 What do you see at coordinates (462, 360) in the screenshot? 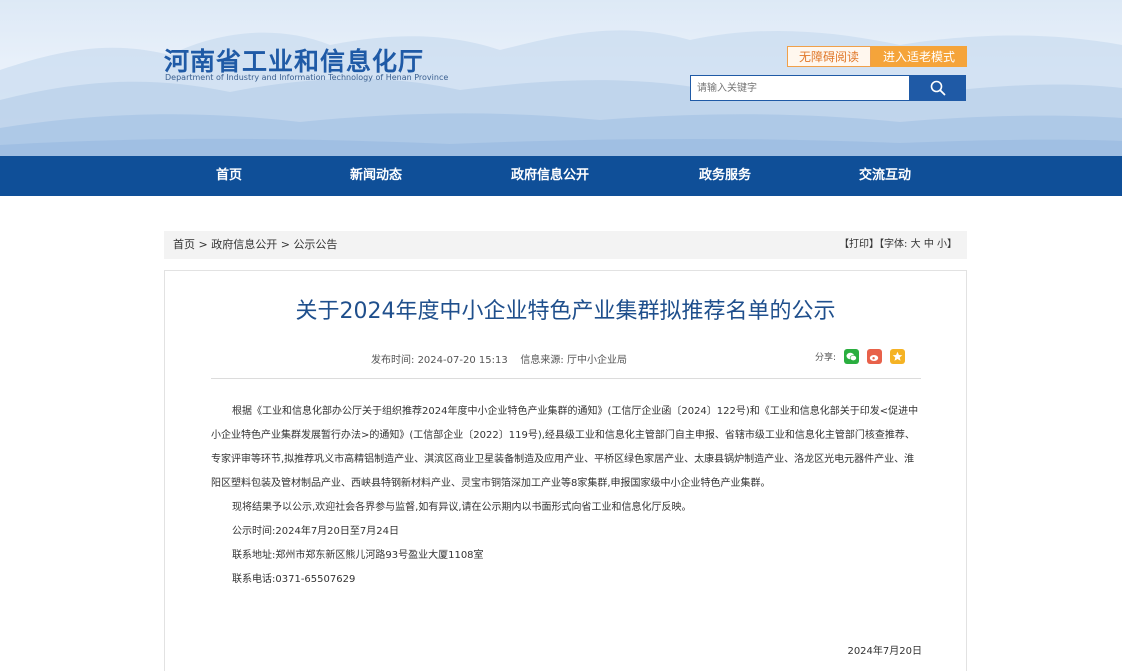
I see `publish-time: 2024-07-20 15:13` at bounding box center [462, 360].